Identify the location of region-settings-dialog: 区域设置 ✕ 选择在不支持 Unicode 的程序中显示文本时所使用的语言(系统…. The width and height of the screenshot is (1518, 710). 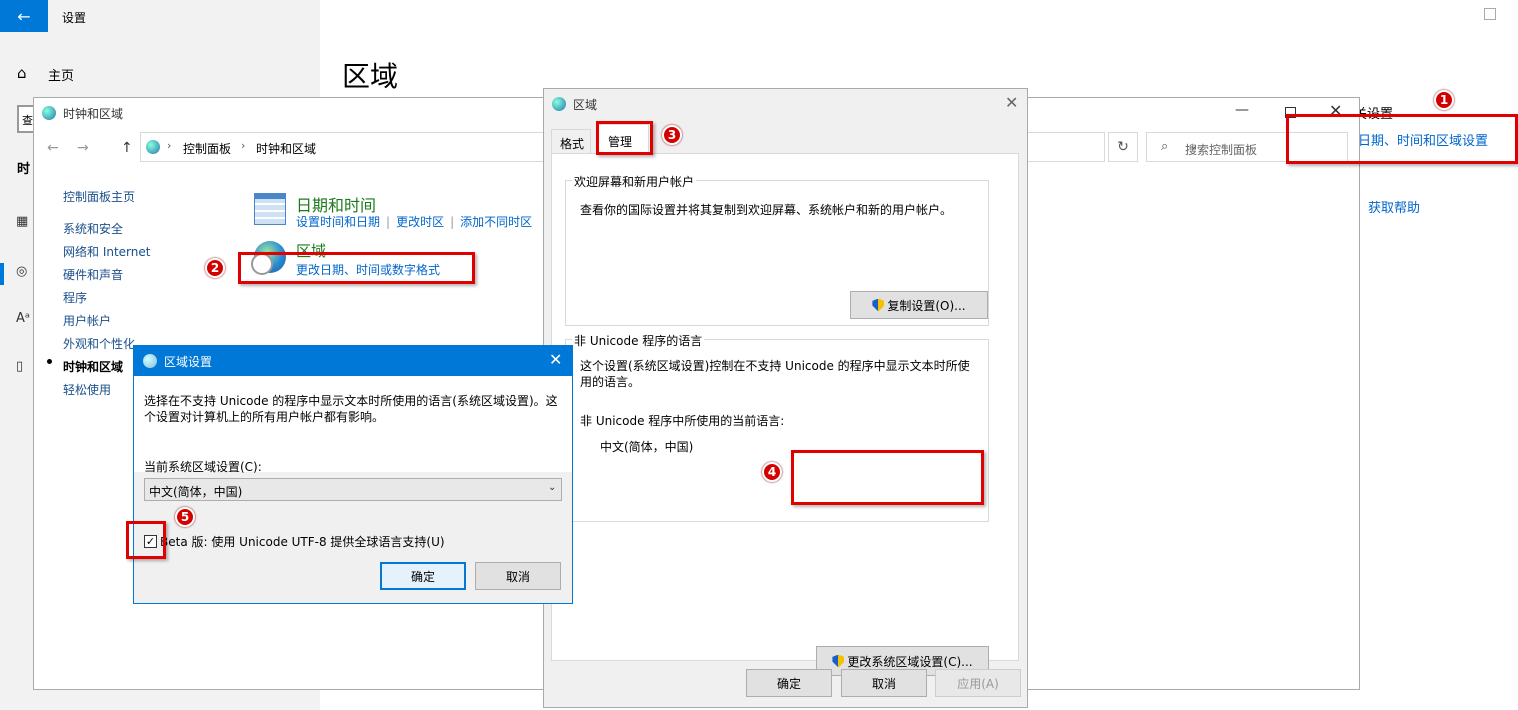
(353, 474).